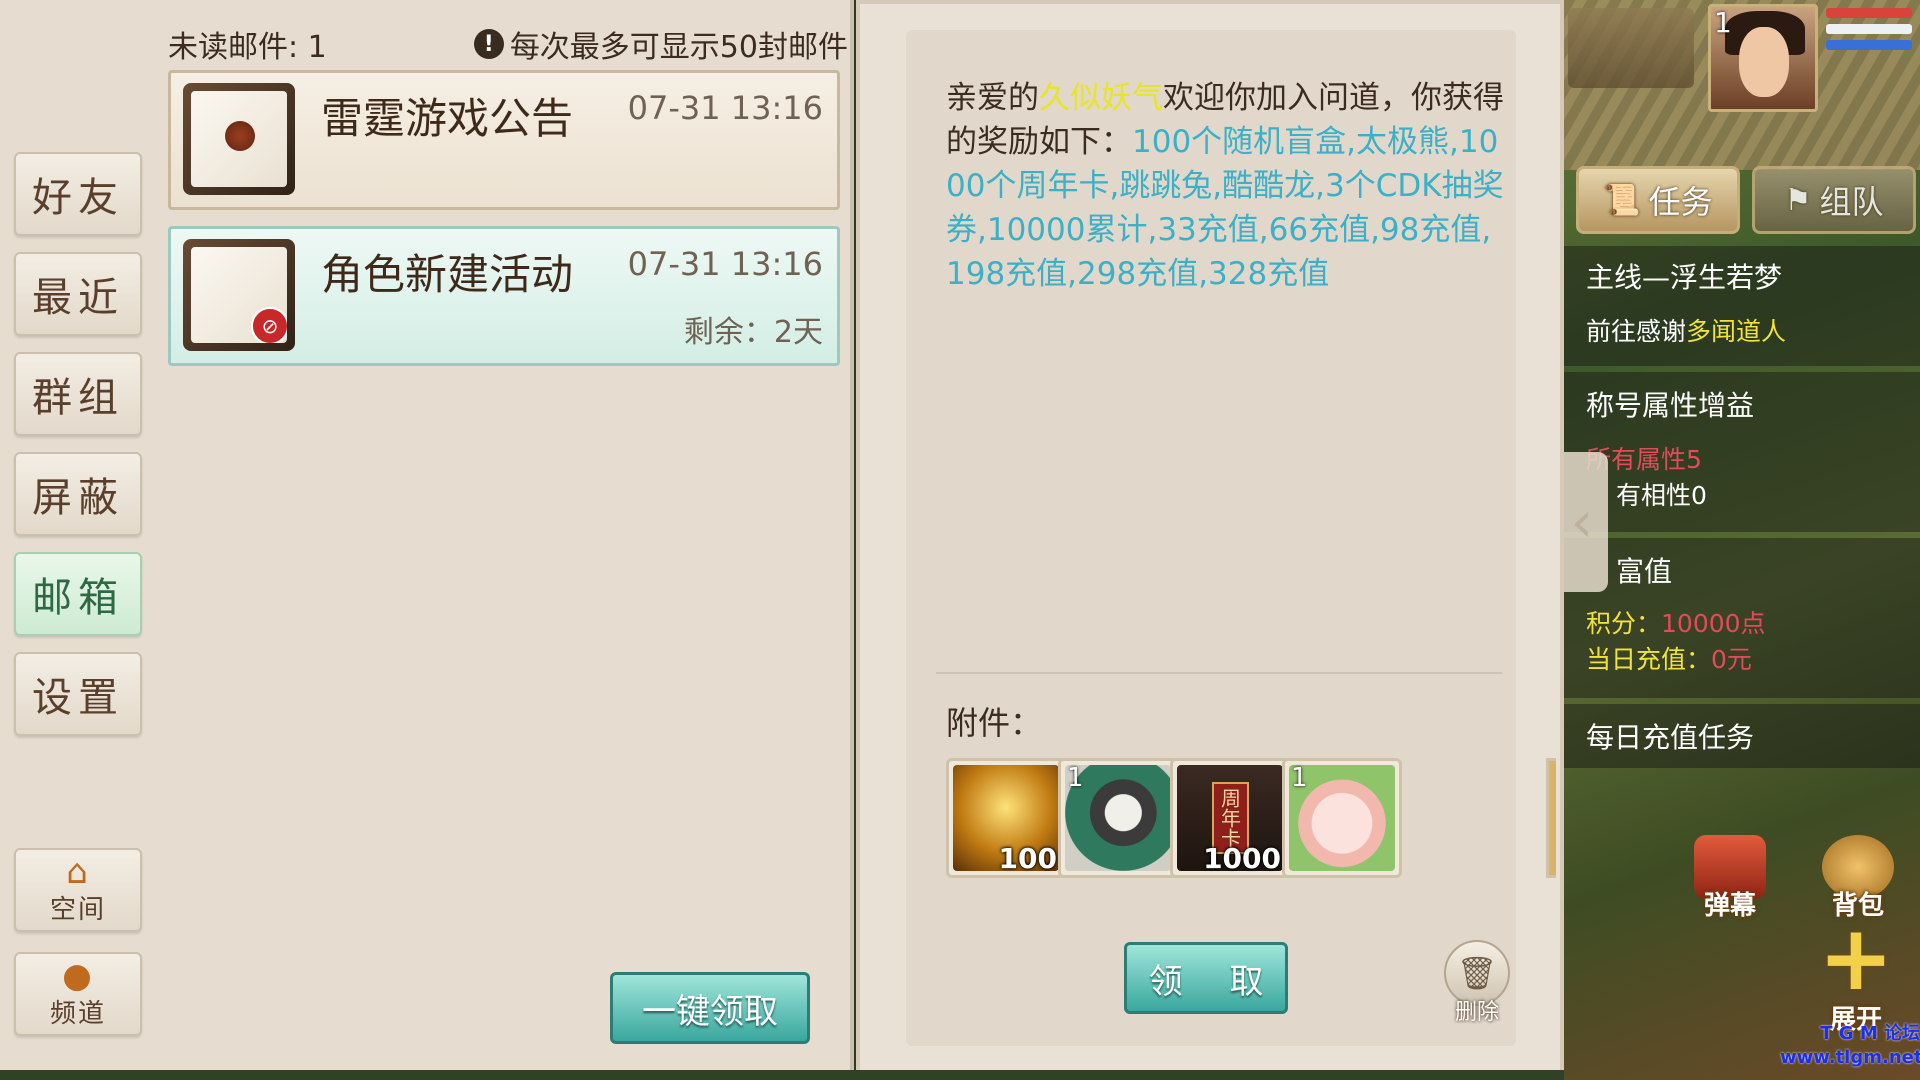  I want to click on daily-recharge-value: 0元, so click(1731, 659).